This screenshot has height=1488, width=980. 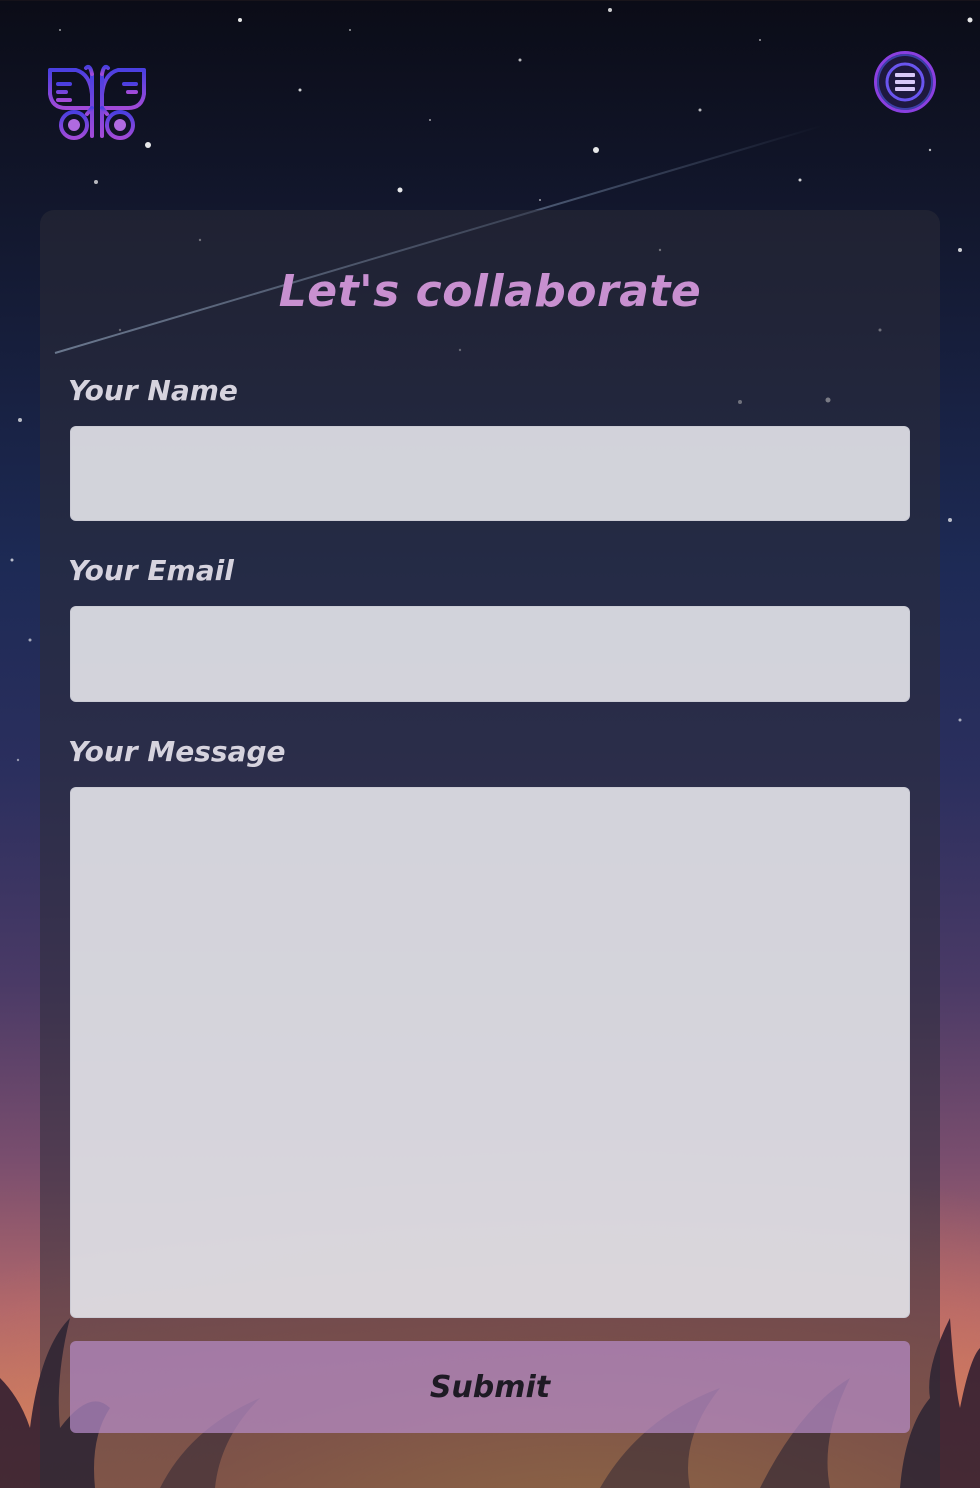 I want to click on hamburger-menu-icon, so click(x=905, y=82).